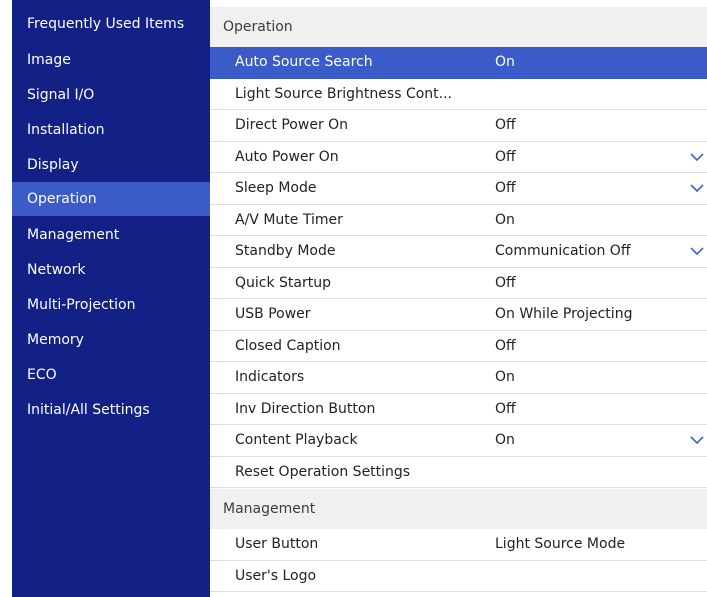 The image size is (707, 597). I want to click on setting-label: Closed Caption, so click(288, 345).